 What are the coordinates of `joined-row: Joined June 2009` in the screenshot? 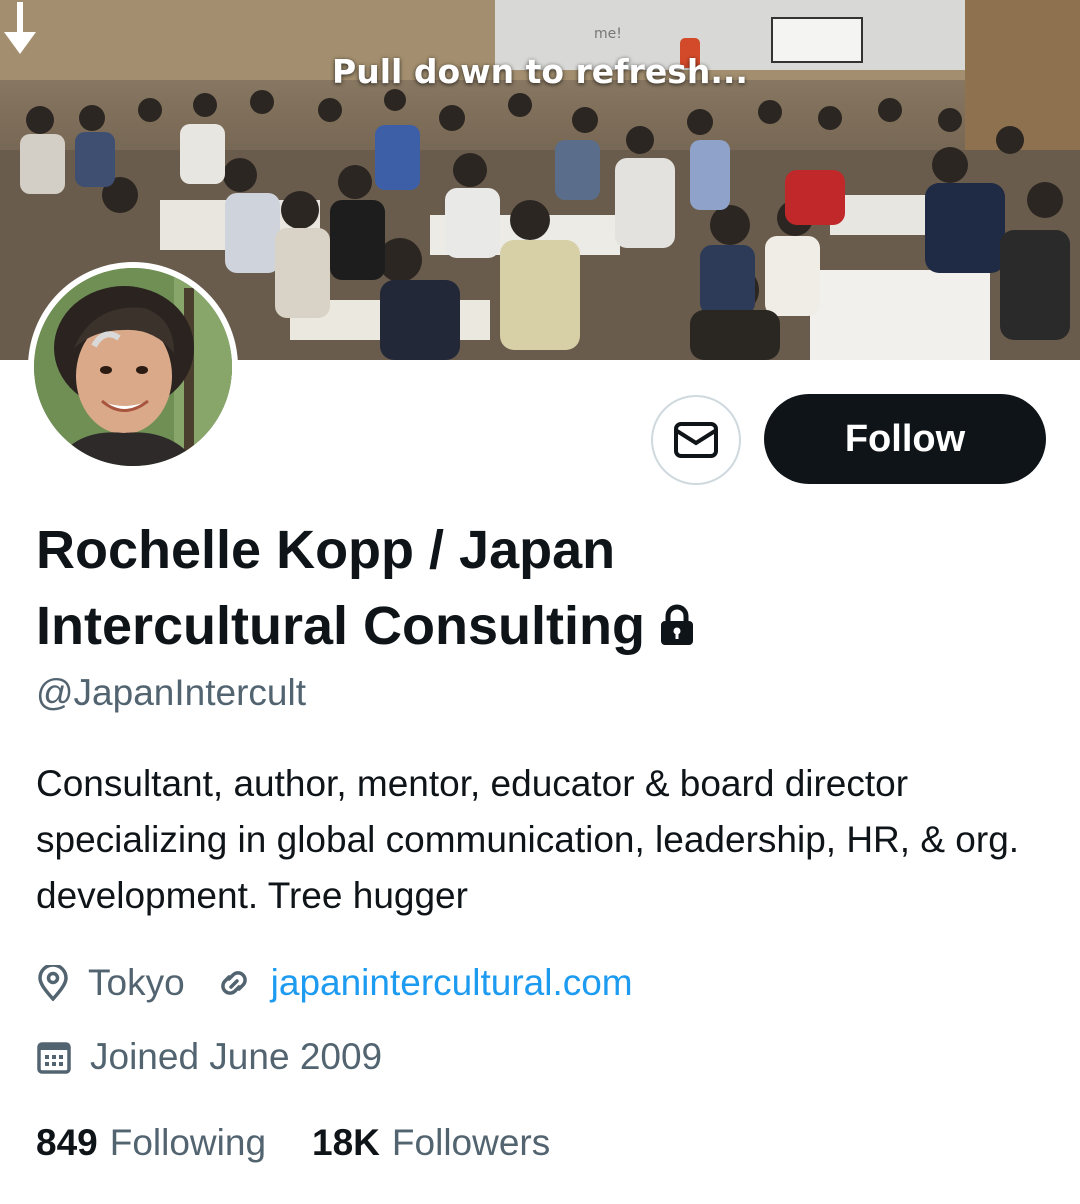 It's located at (209, 1057).